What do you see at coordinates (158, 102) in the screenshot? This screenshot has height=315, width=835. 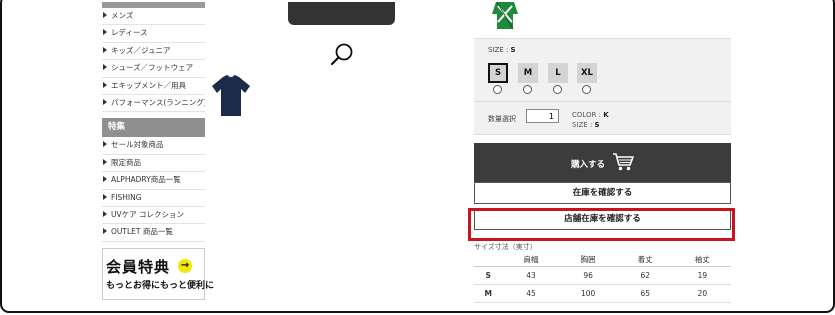 I see `sidebar-item-label: パフォーマンス(ランニング)` at bounding box center [158, 102].